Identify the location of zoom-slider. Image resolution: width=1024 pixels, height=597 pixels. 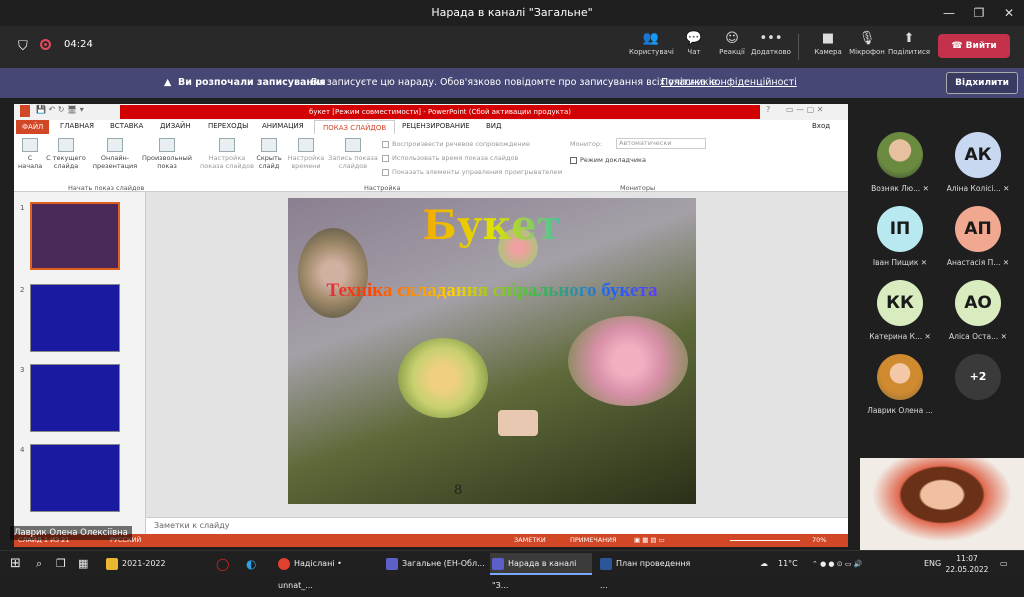
(765, 540).